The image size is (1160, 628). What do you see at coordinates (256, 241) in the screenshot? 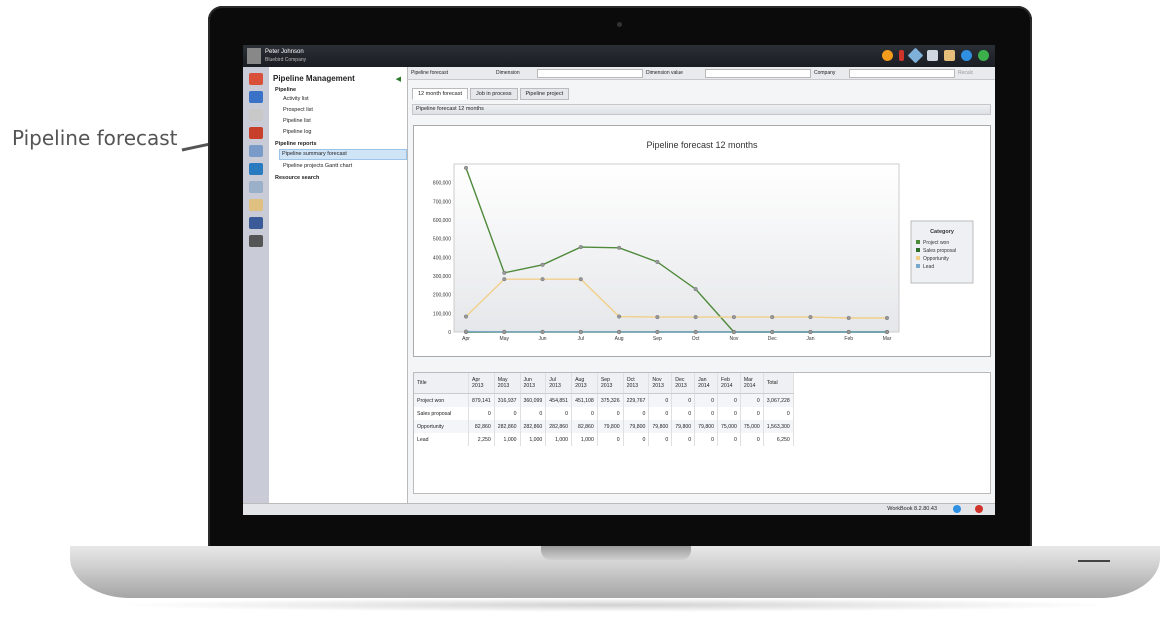
I see `settings-gear-icon` at bounding box center [256, 241].